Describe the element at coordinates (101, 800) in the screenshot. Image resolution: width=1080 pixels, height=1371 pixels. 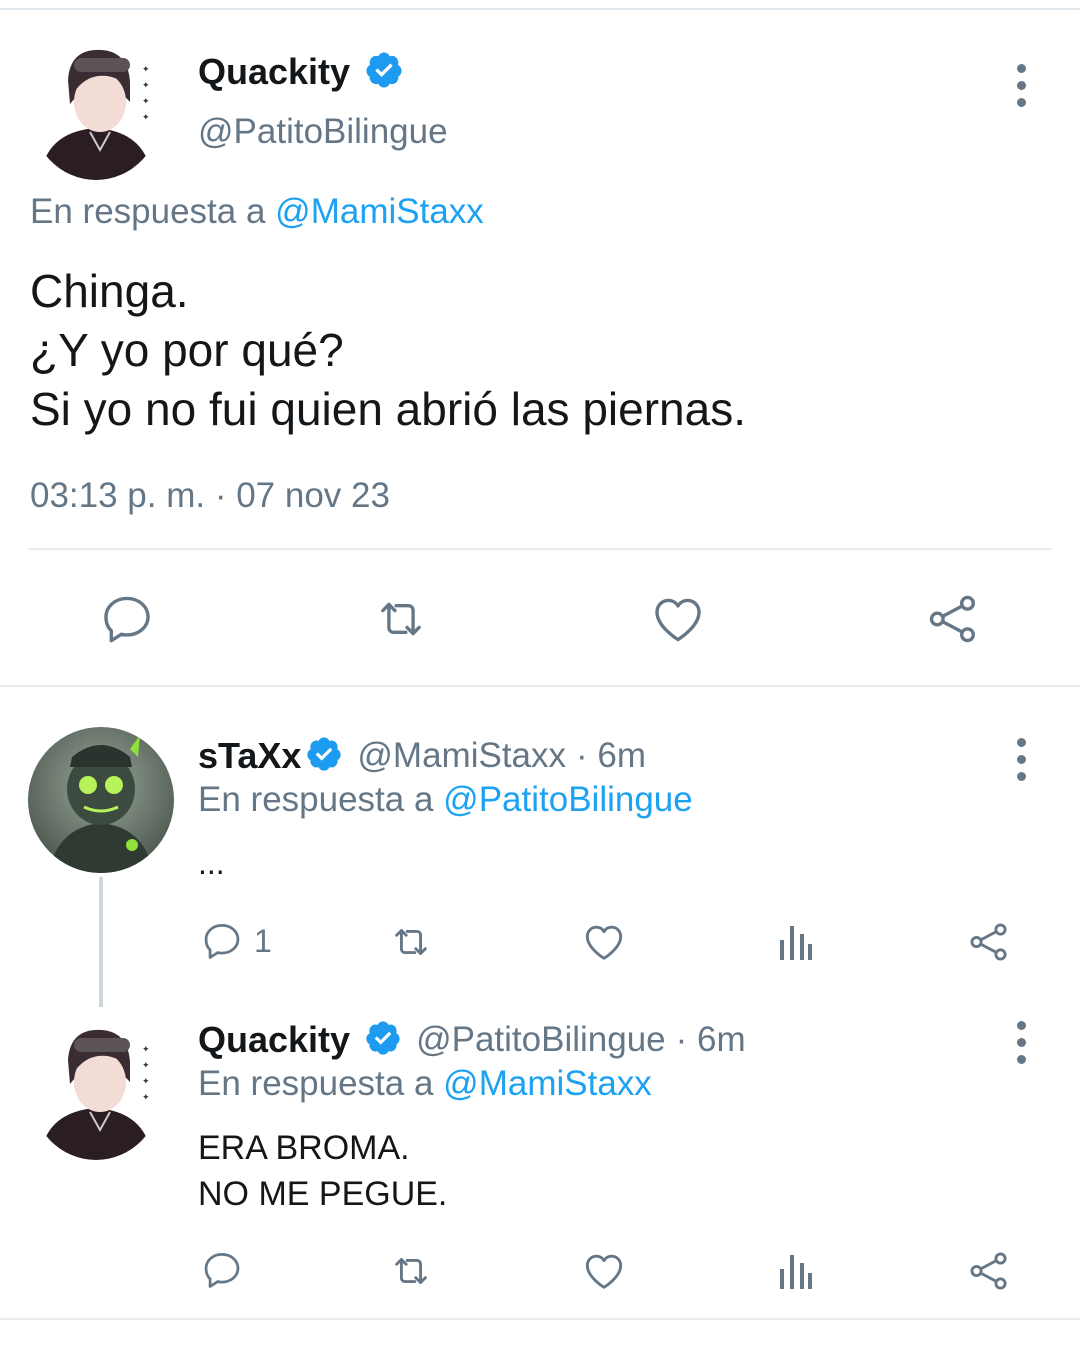
I see `avatar-staxx` at that location.